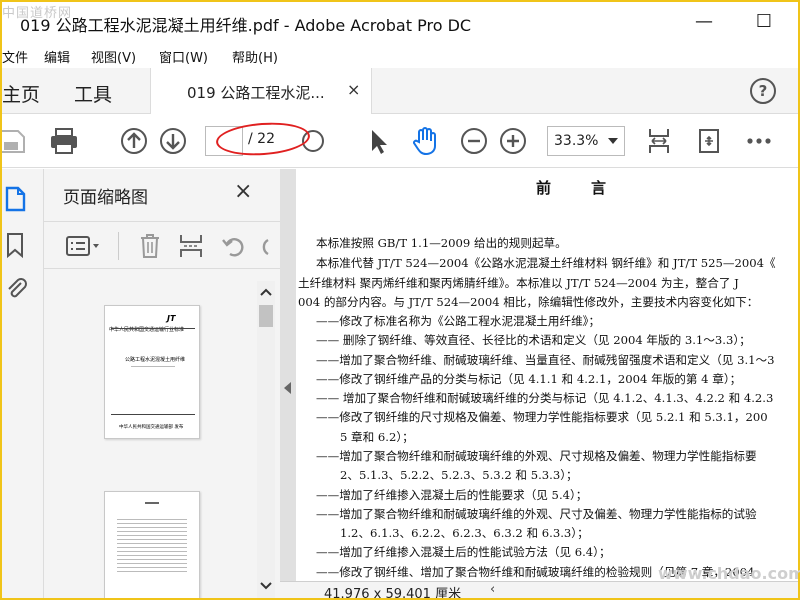 The height and width of the screenshot is (600, 800). What do you see at coordinates (23, 383) in the screenshot?
I see `navigation-rail` at bounding box center [23, 383].